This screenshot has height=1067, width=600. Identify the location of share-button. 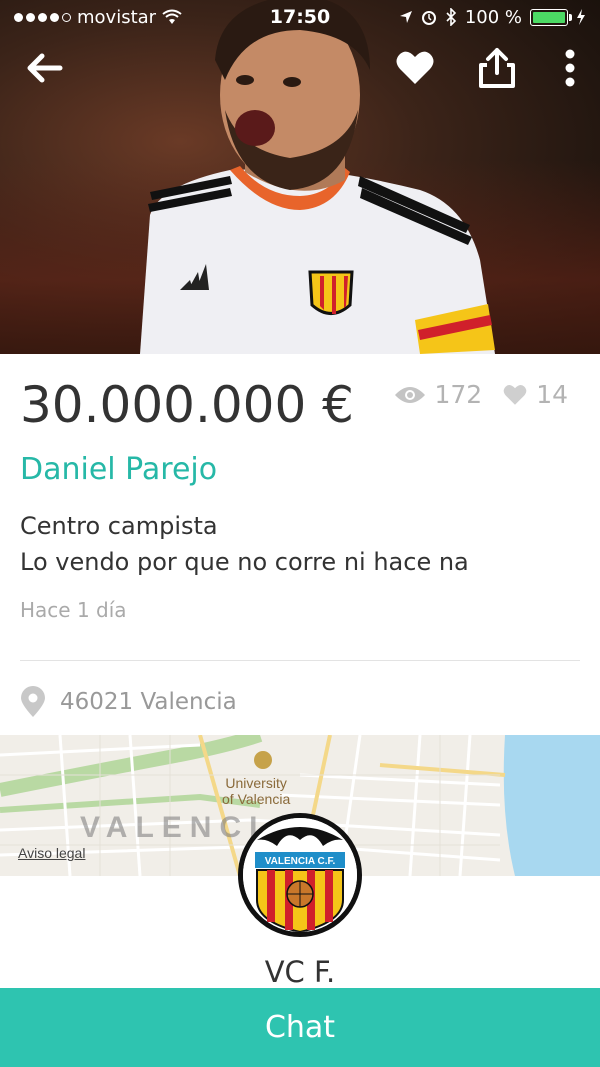
(497, 68).